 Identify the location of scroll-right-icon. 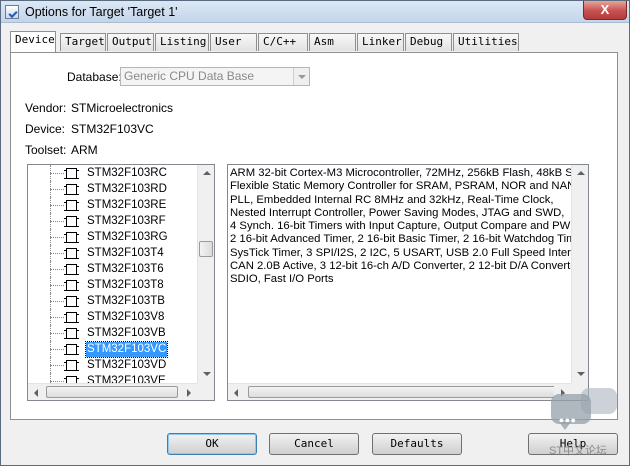
(188, 392).